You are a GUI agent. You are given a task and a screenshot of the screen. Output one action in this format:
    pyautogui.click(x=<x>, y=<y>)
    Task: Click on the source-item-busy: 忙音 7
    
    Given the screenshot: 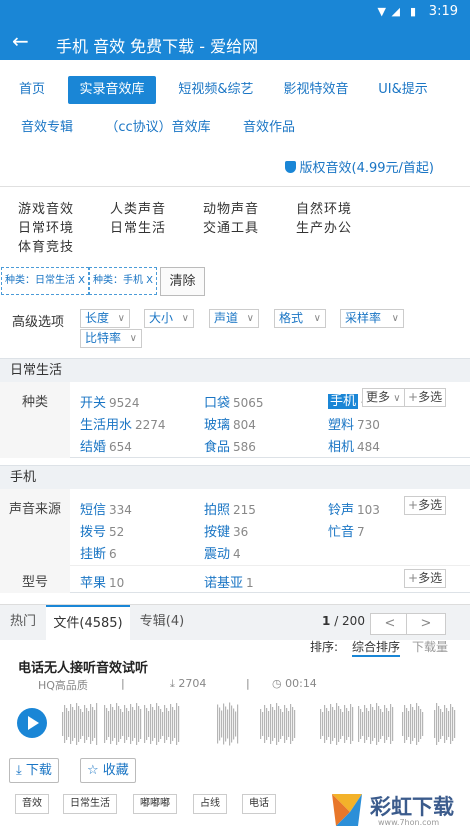 What is the action you would take?
    pyautogui.click(x=346, y=530)
    